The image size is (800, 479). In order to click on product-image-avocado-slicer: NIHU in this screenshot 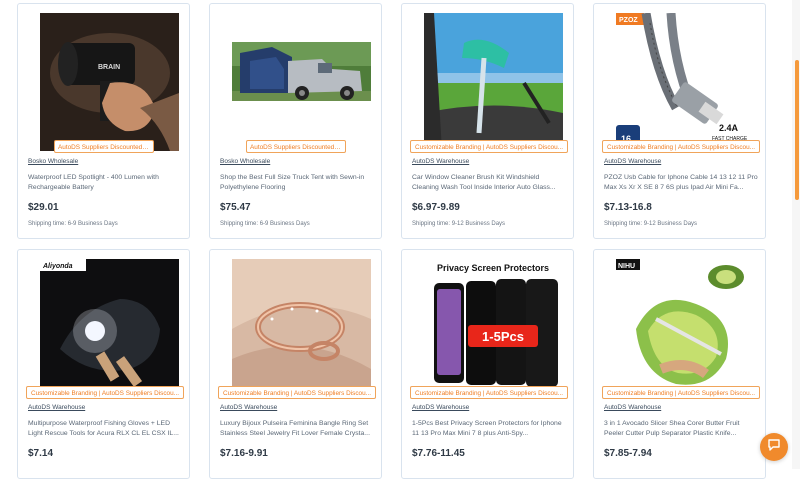, I will do `click(685, 328)`.